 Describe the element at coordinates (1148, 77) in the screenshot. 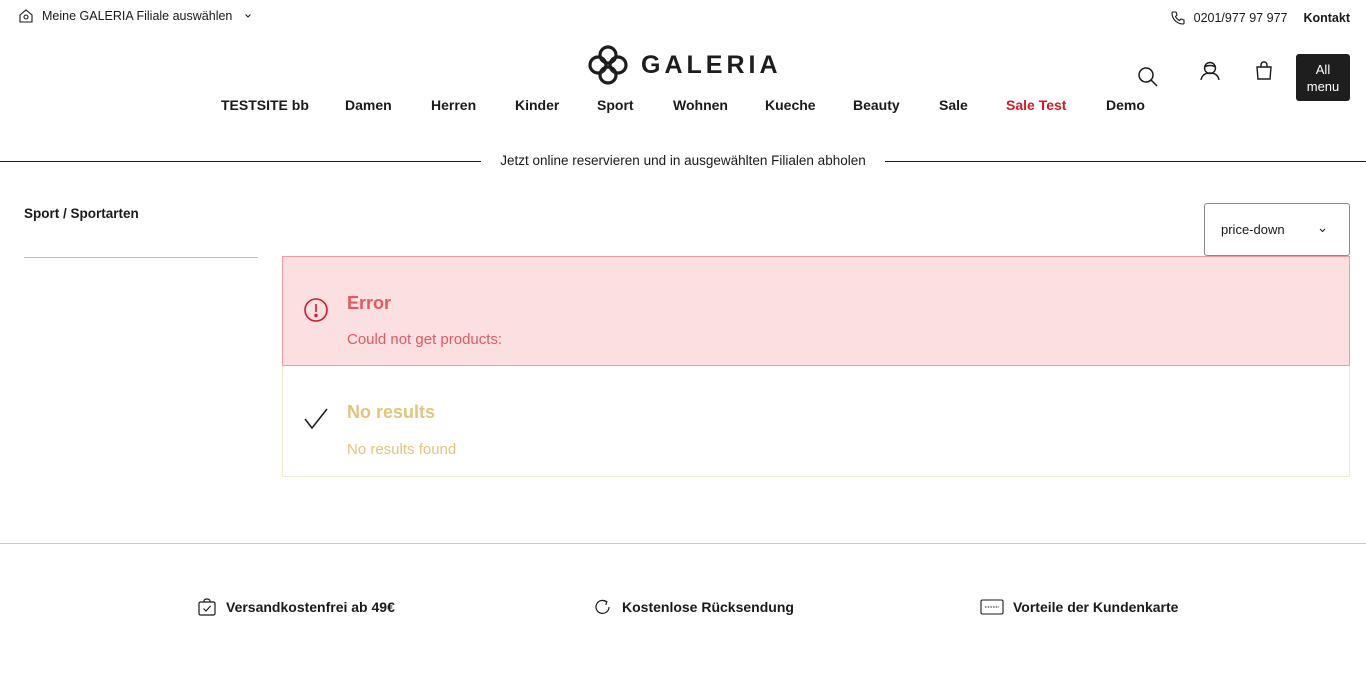

I see `search-icon` at that location.